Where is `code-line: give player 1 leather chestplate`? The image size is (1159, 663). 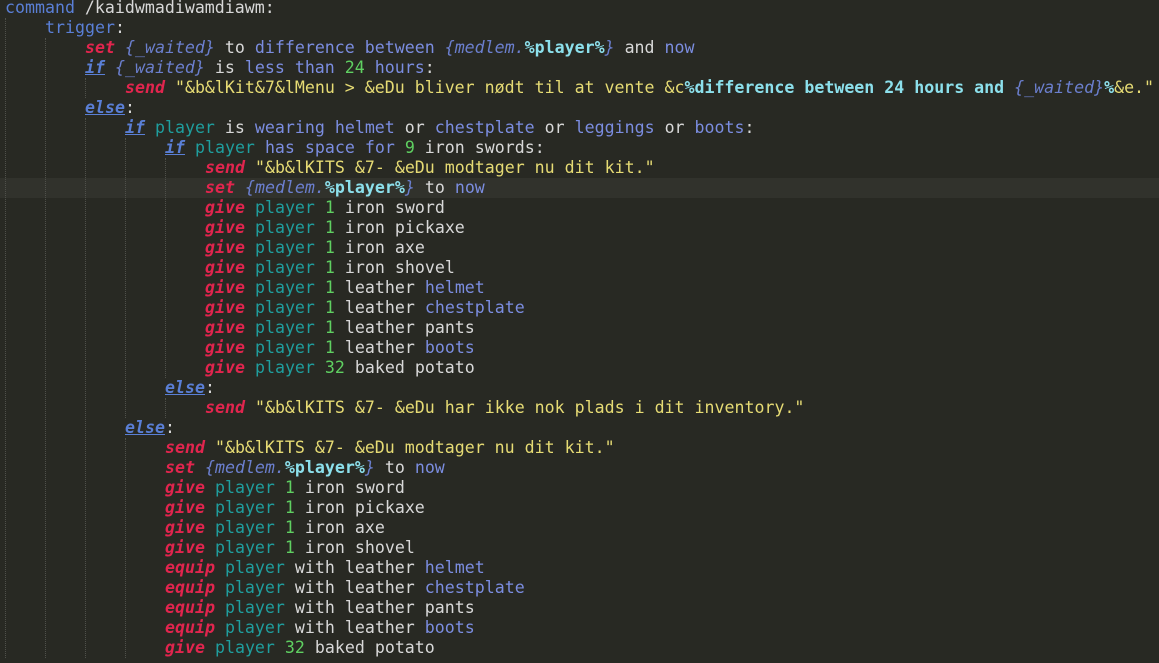
code-line: give player 1 leather chestplate is located at coordinates (365, 308).